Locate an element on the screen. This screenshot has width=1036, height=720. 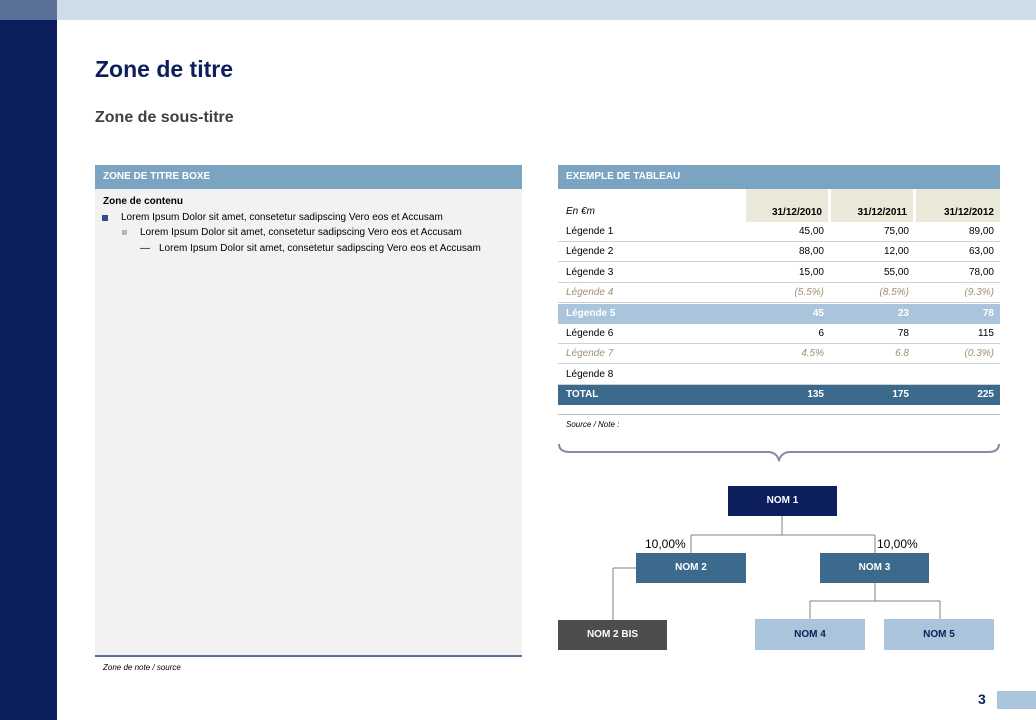
org-node-nom1: NOM 1 is located at coordinates (782, 501).